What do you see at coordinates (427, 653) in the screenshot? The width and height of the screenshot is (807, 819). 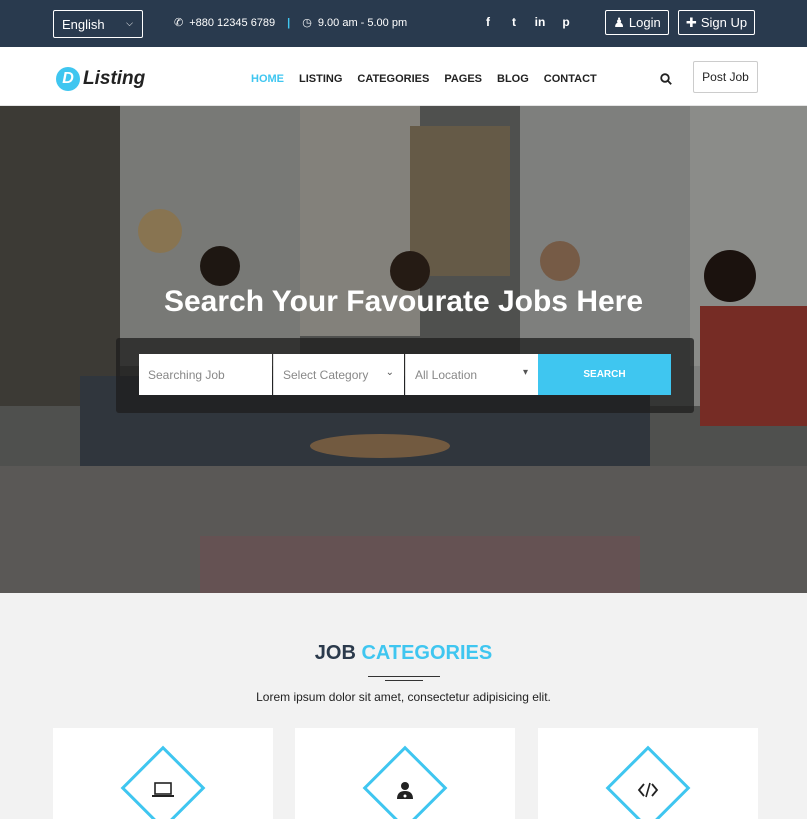 I see `section-title-part2: CATEGORIES` at bounding box center [427, 653].